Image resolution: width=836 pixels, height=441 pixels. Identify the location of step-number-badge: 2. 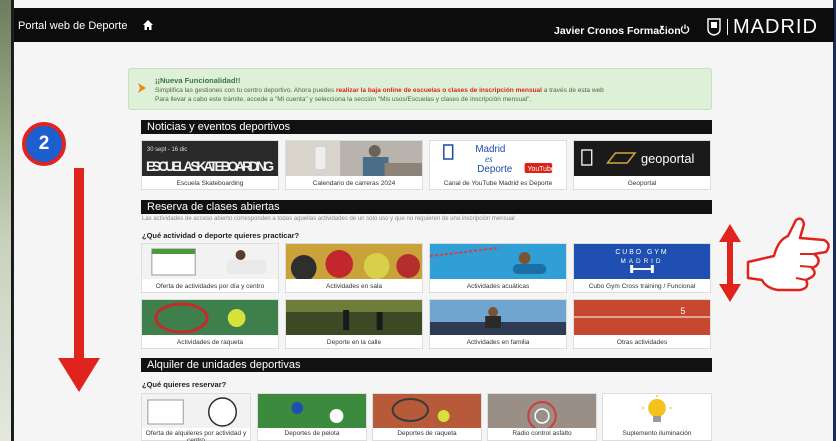
(44, 144).